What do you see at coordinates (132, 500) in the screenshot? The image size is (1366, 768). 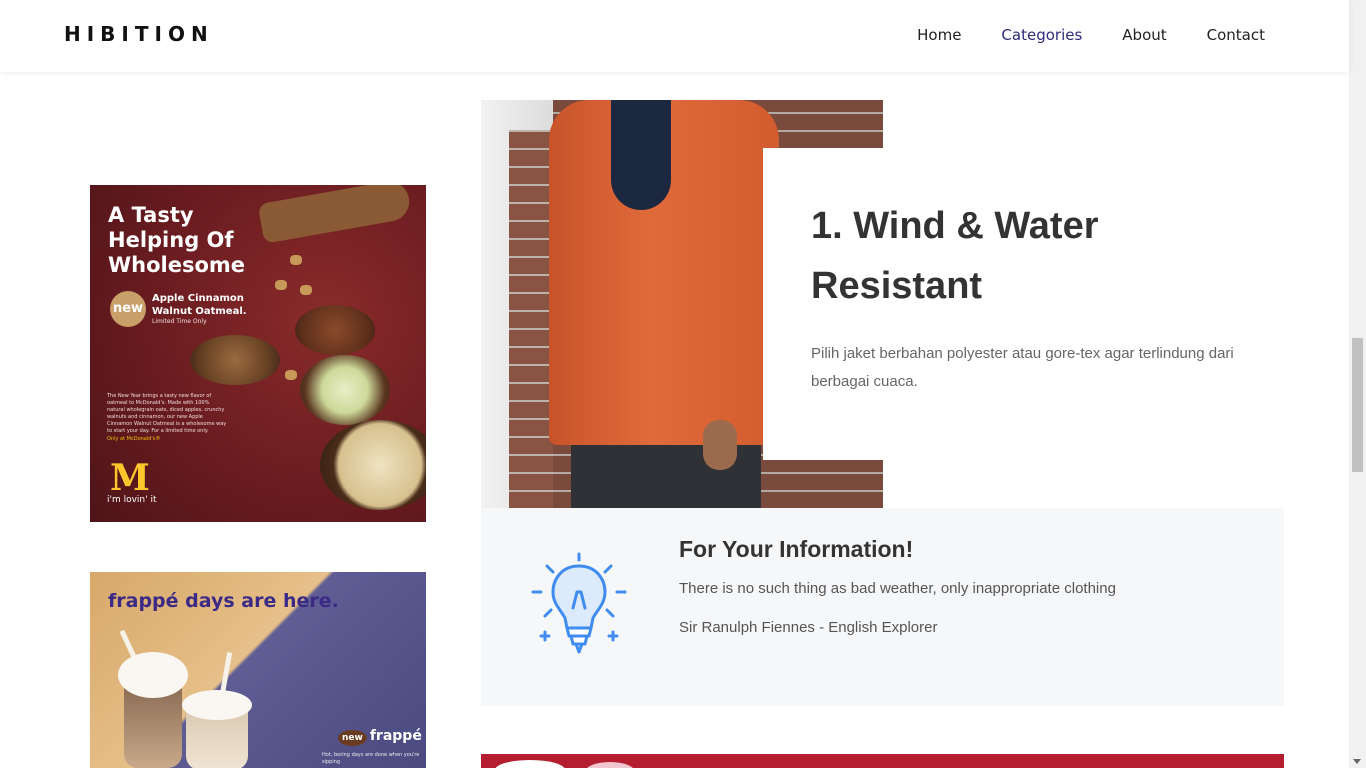 I see `ad-tagline: i'm lovin' it` at bounding box center [132, 500].